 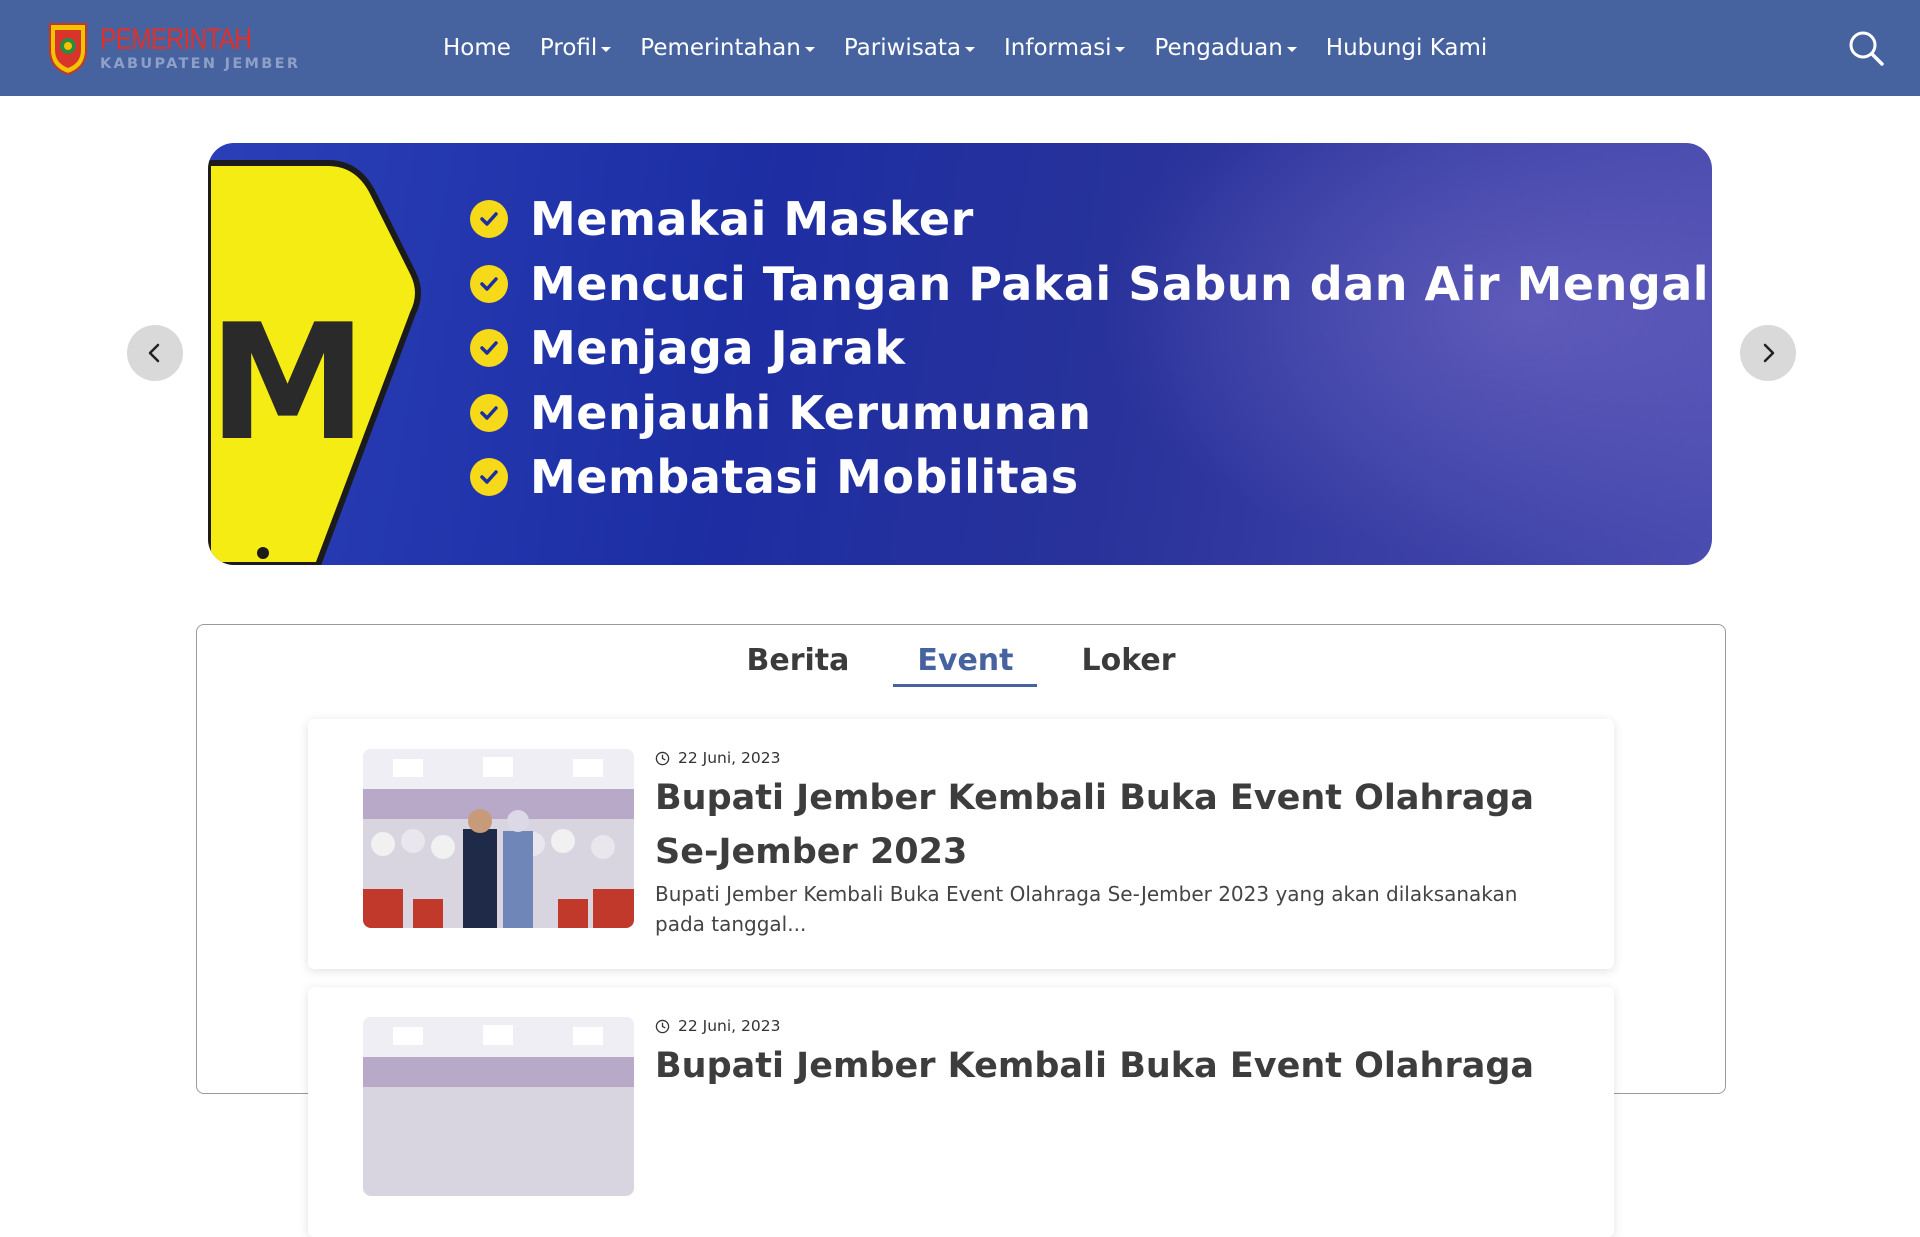 I want to click on jember-crest-icon, so click(x=68, y=49).